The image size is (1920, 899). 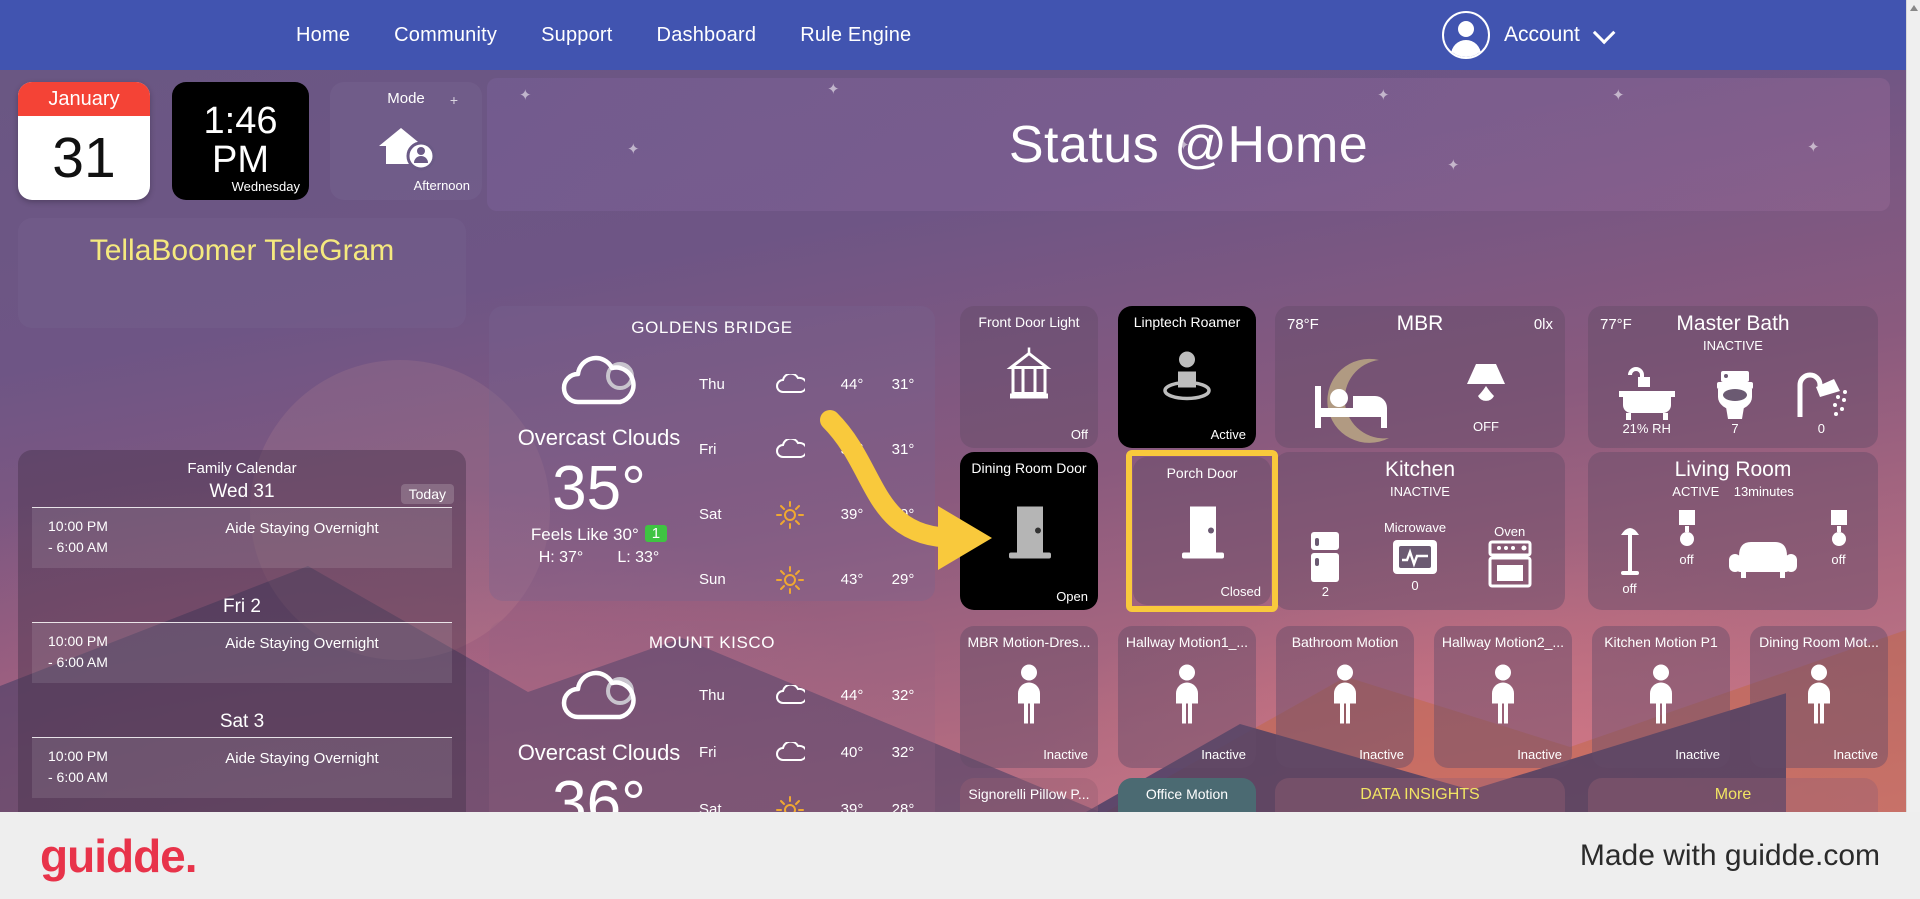 I want to click on tile-more: More, so click(x=1733, y=795).